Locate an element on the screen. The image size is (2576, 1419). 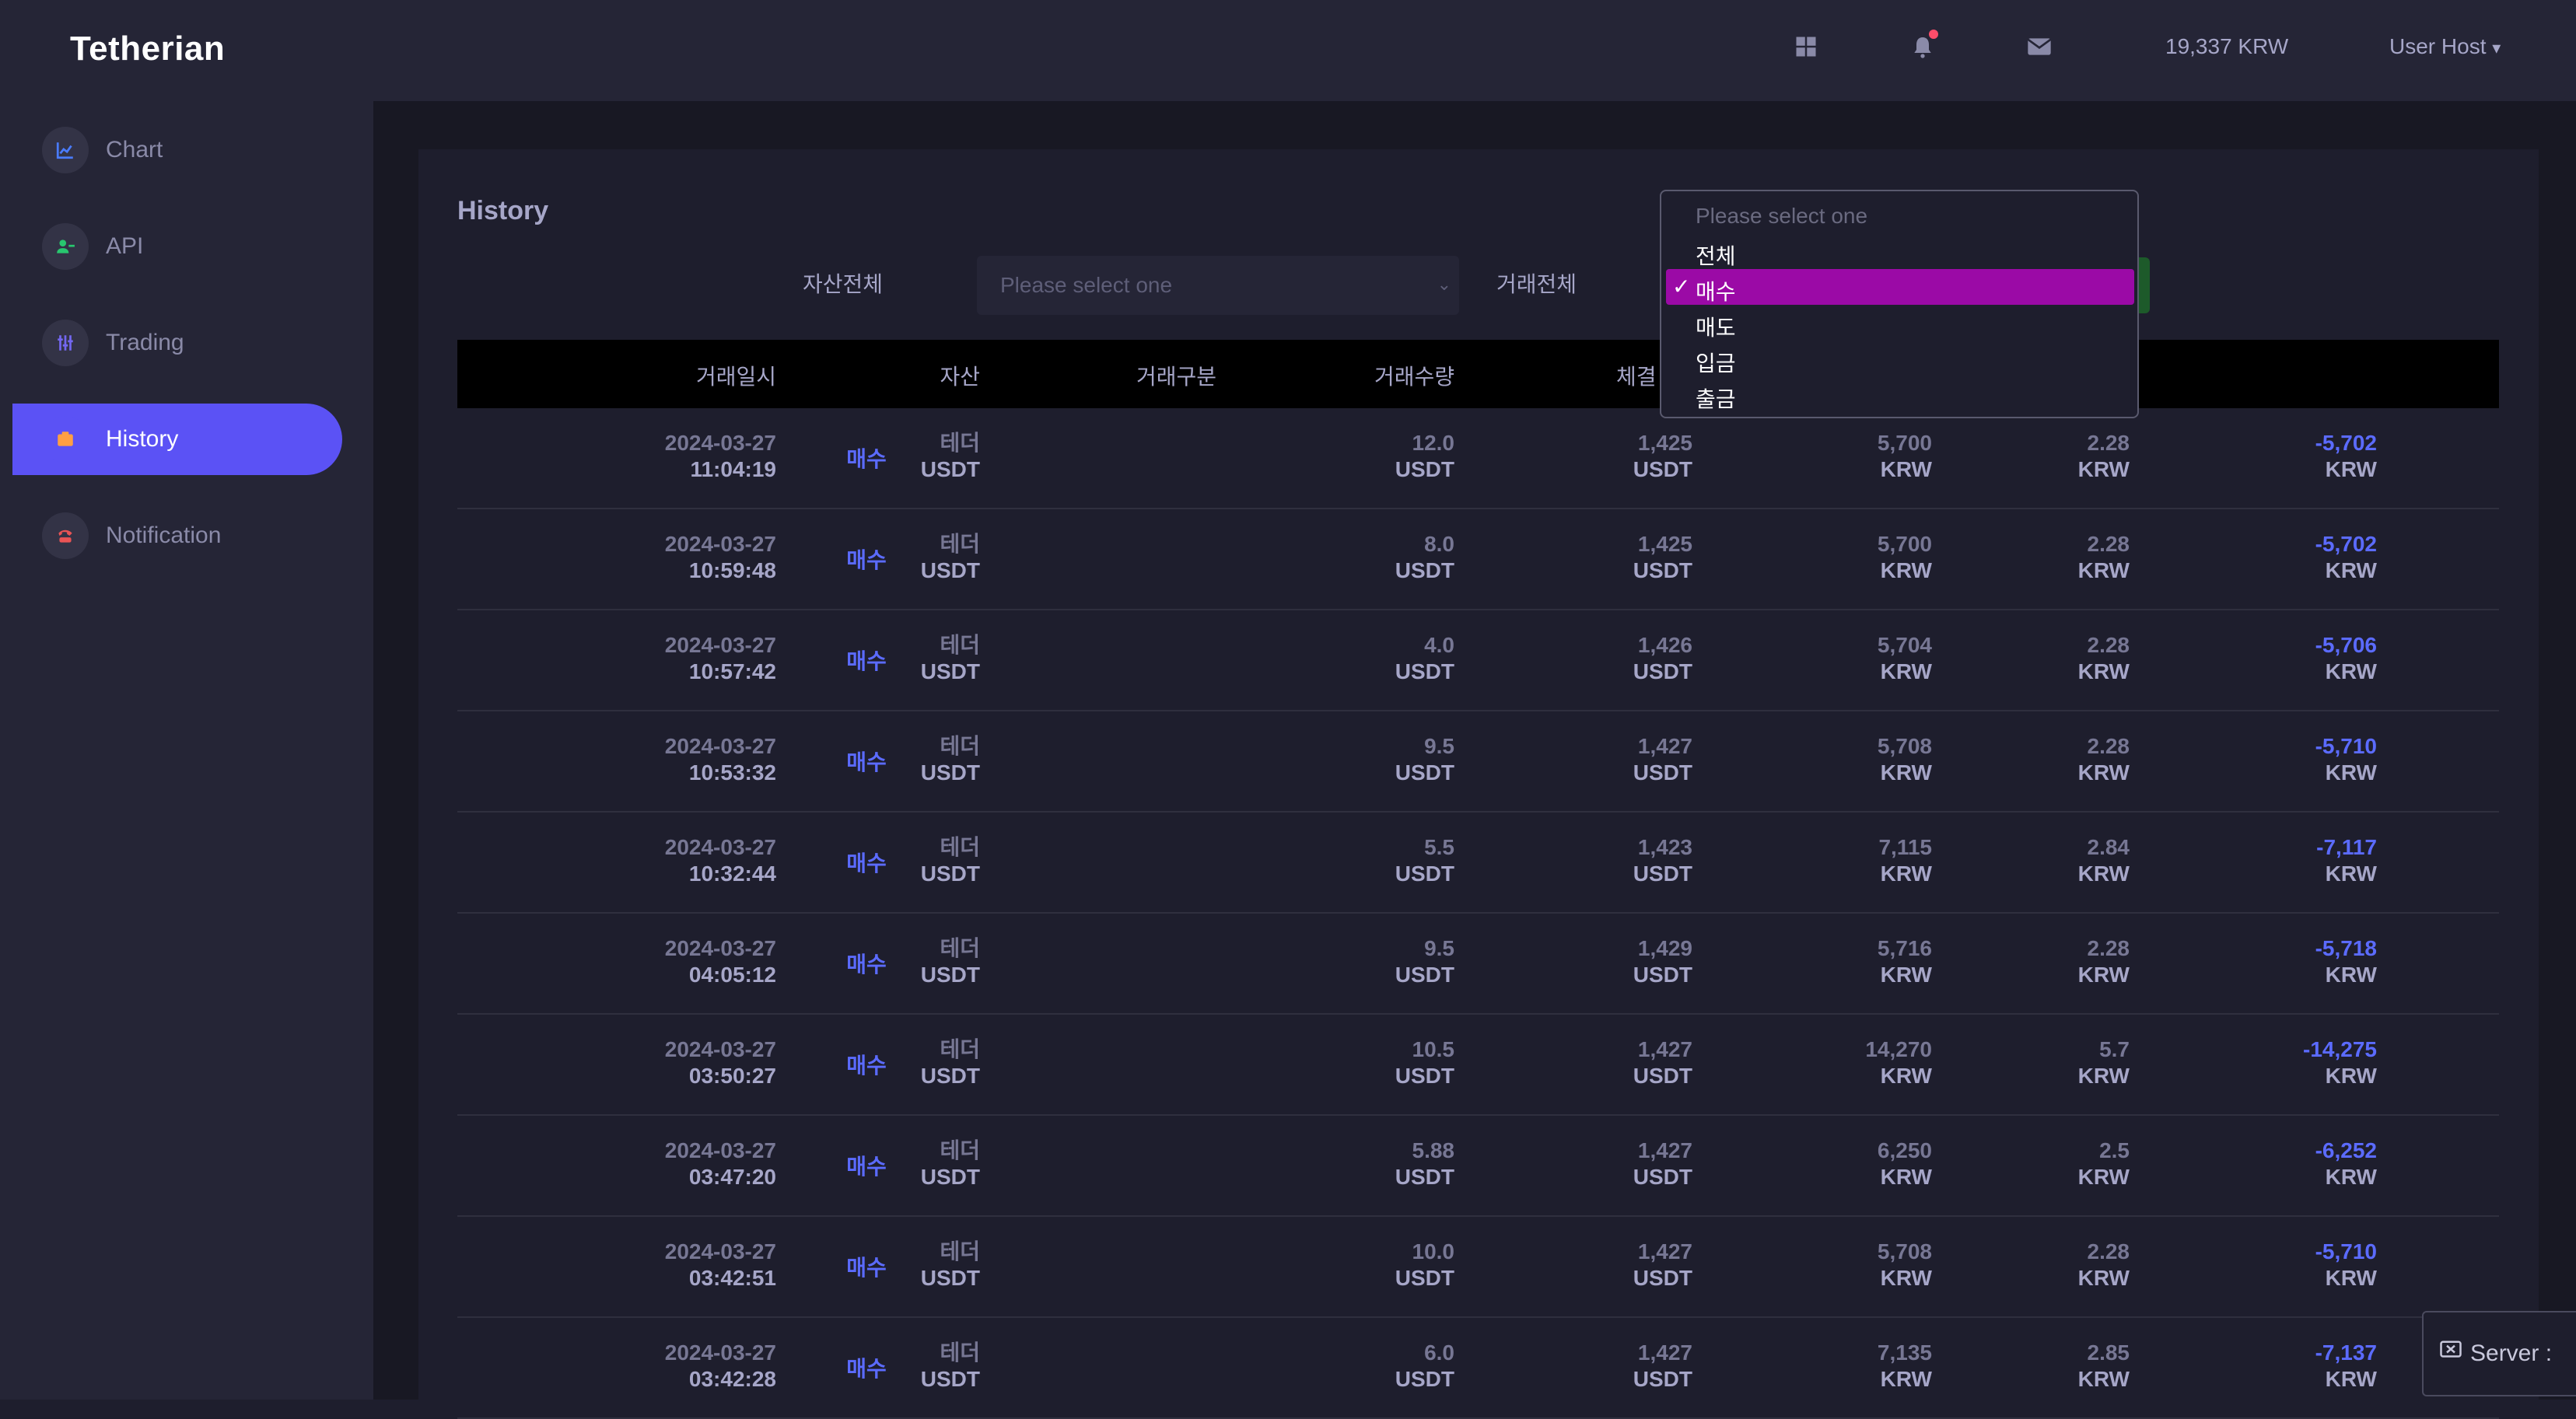
dropdown-option-selected is located at coordinates (1900, 287).